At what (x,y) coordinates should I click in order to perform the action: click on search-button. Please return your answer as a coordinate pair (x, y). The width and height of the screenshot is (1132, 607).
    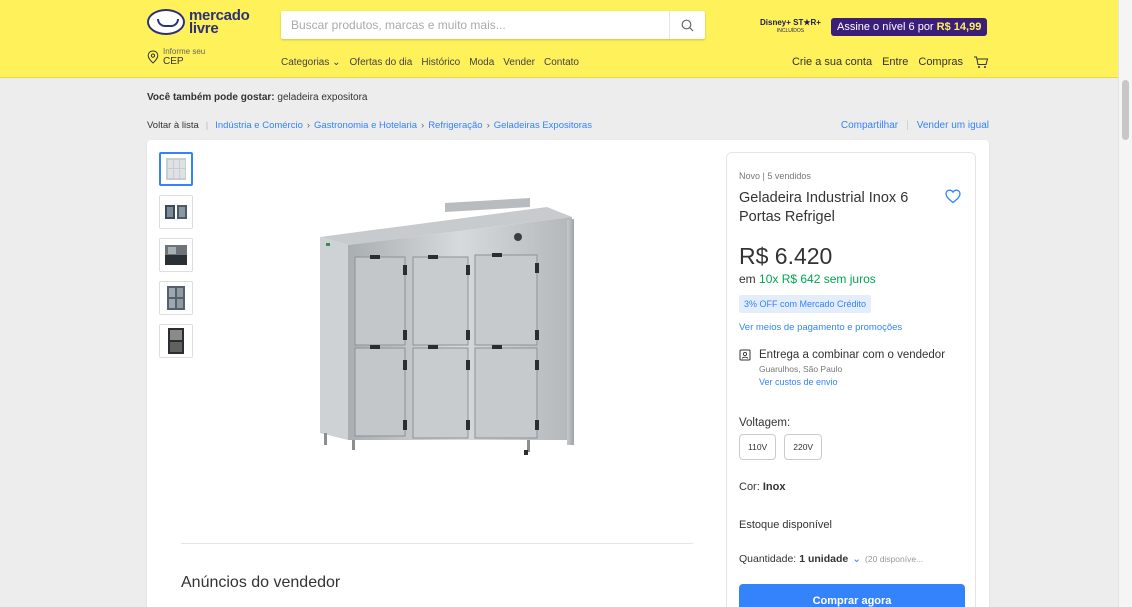
    Looking at the image, I should click on (687, 25).